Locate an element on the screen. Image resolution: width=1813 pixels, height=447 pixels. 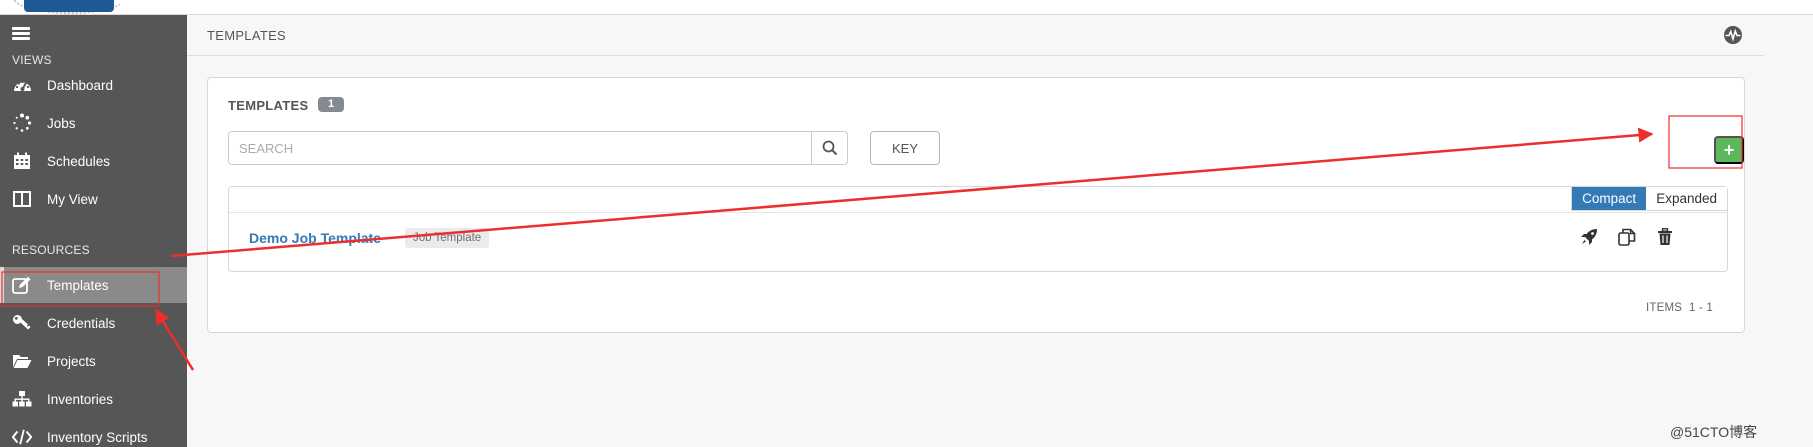
search-icon is located at coordinates (829, 148).